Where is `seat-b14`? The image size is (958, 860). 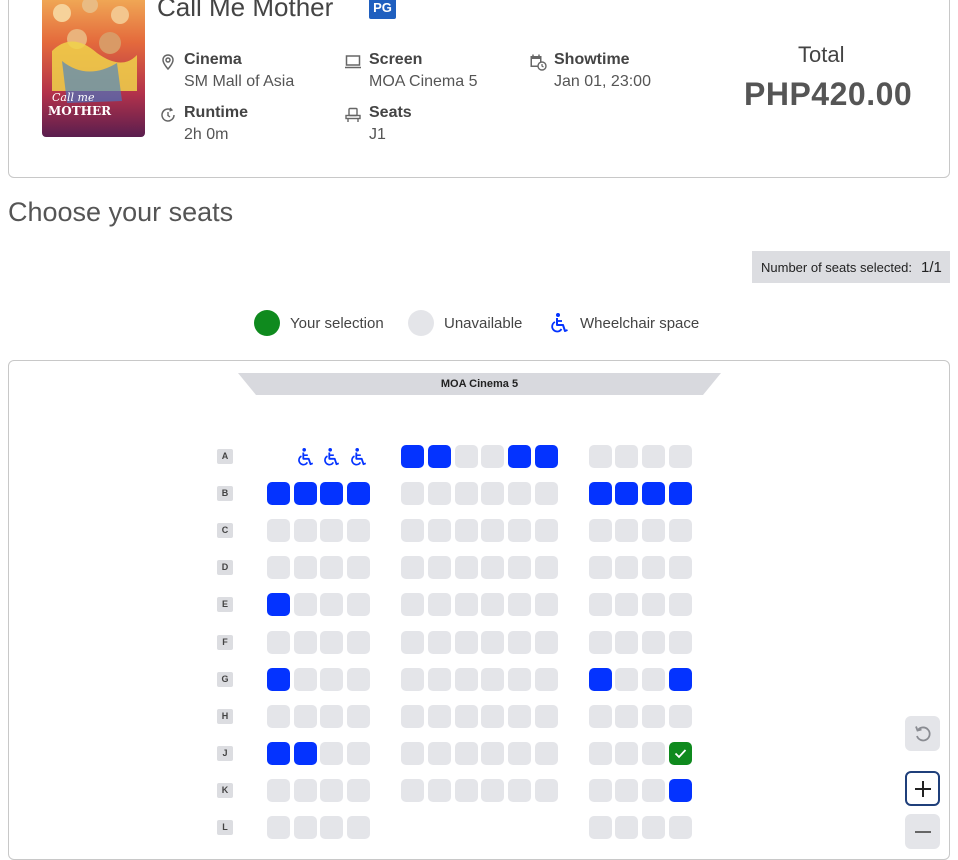
seat-b14 is located at coordinates (680, 493).